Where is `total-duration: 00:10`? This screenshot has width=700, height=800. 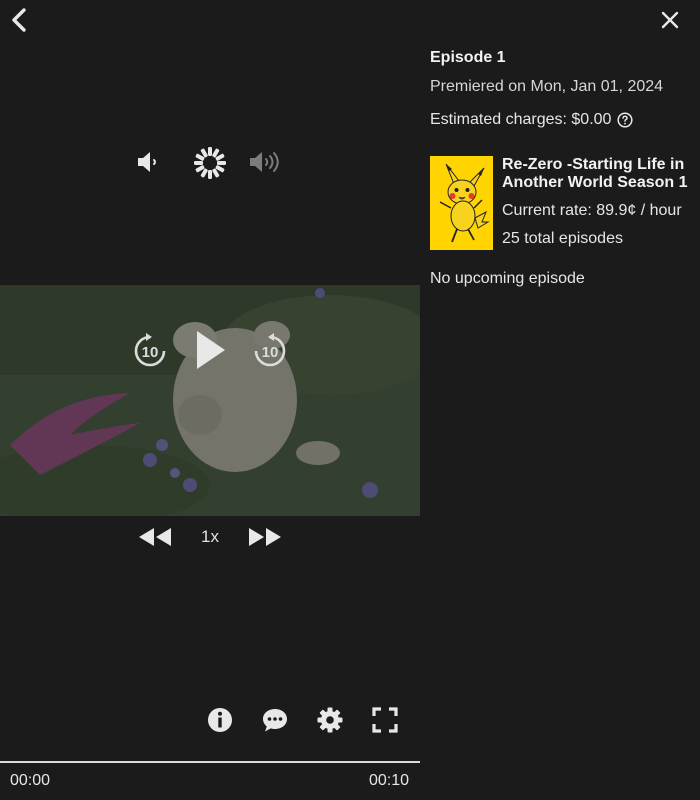 total-duration: 00:10 is located at coordinates (388, 780).